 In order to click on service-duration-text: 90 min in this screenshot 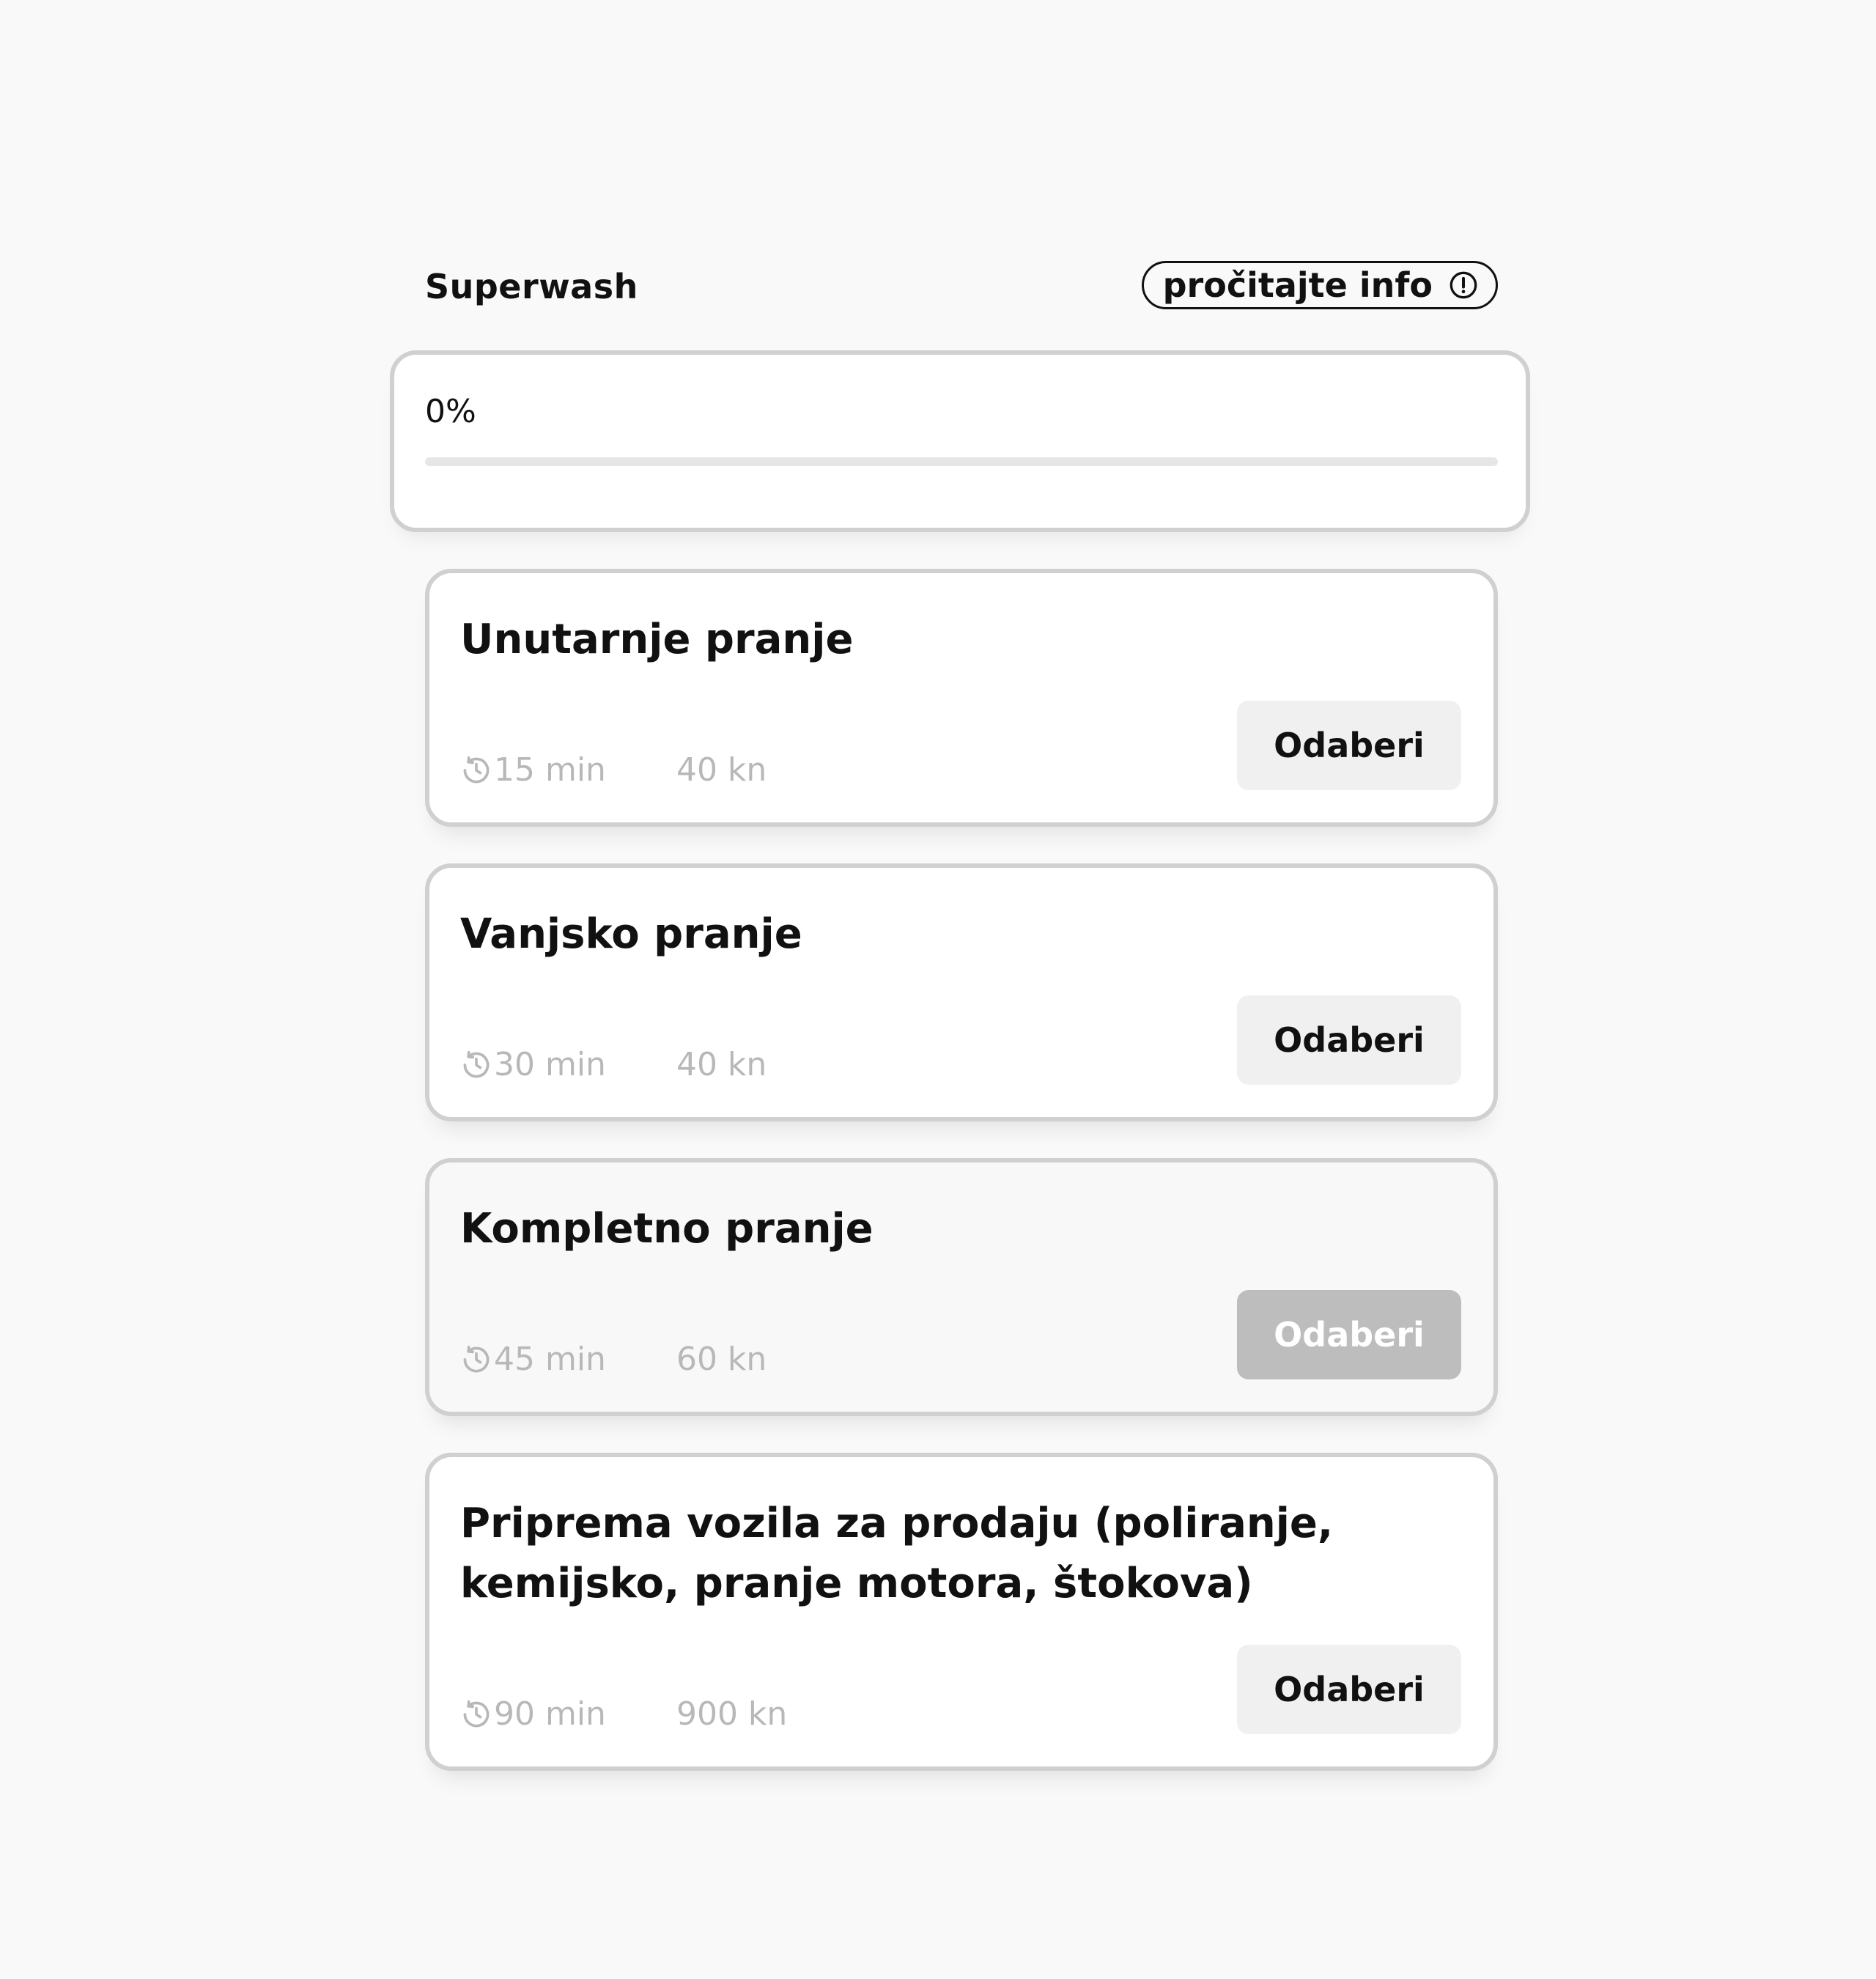, I will do `click(550, 1714)`.